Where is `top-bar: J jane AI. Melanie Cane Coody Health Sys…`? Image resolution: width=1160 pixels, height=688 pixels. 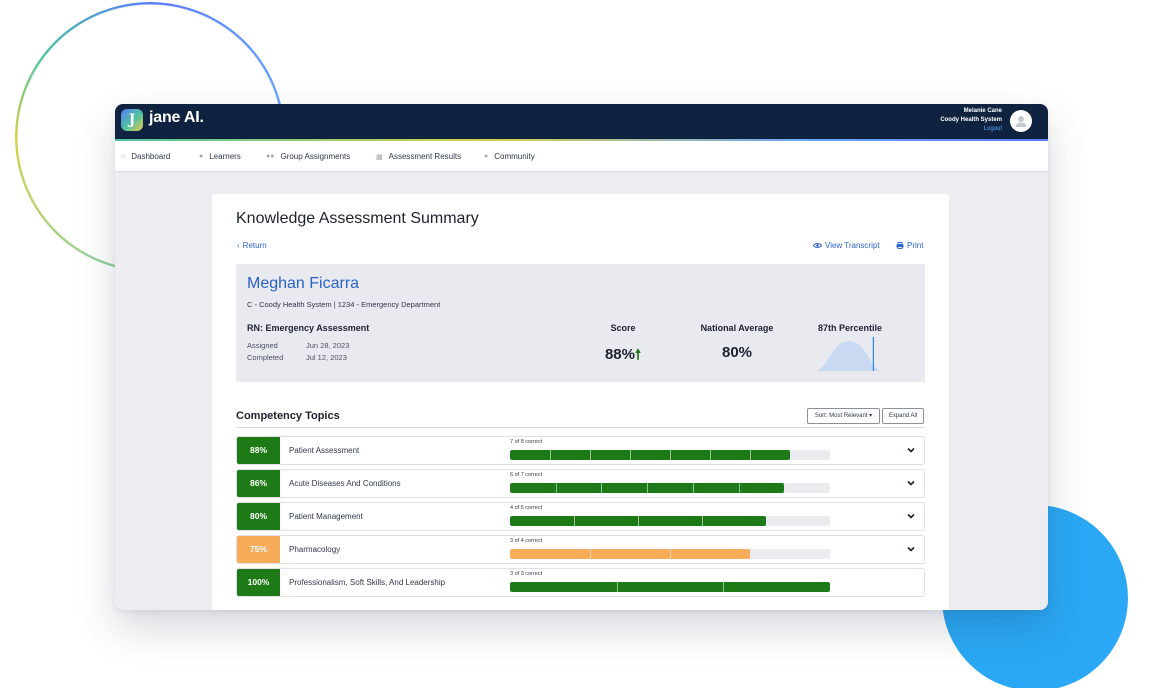
top-bar: J jane AI. Melanie Cane Coody Health Sys… is located at coordinates (581, 122).